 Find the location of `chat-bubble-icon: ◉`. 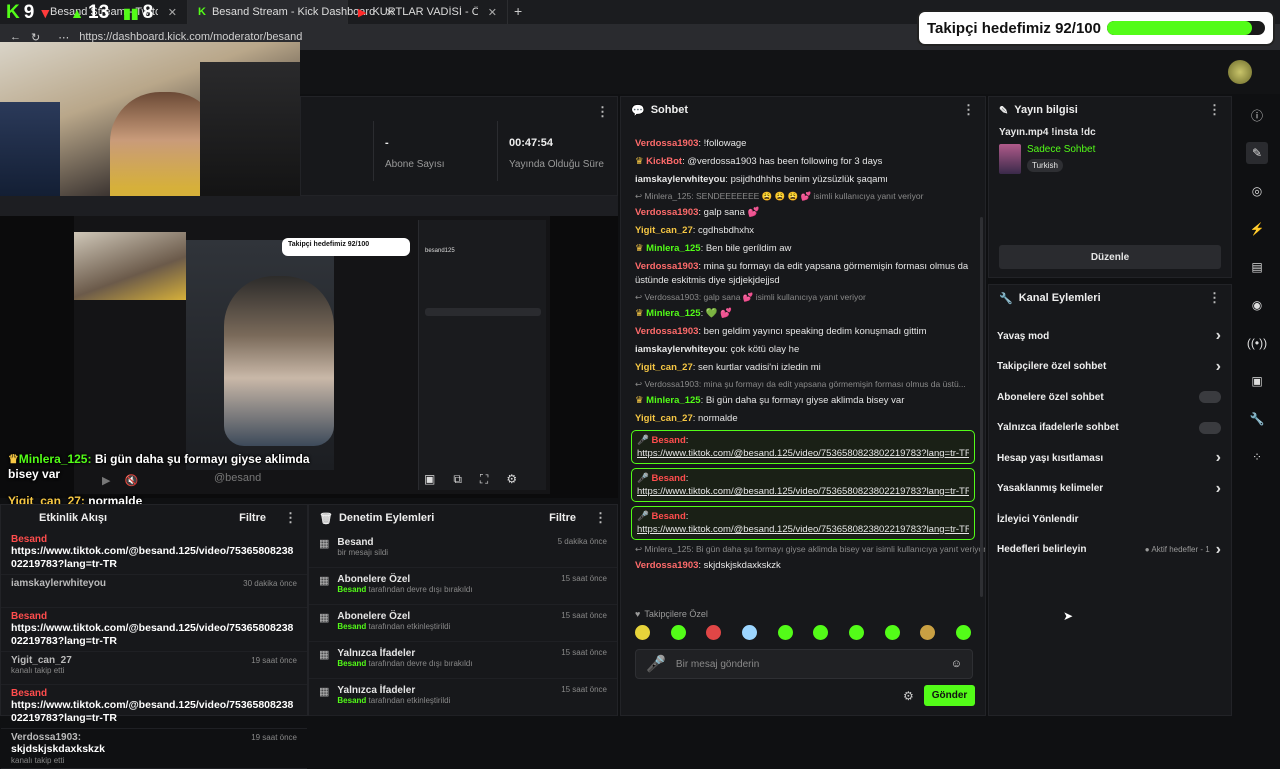

chat-bubble-icon: ◉ is located at coordinates (1257, 305).